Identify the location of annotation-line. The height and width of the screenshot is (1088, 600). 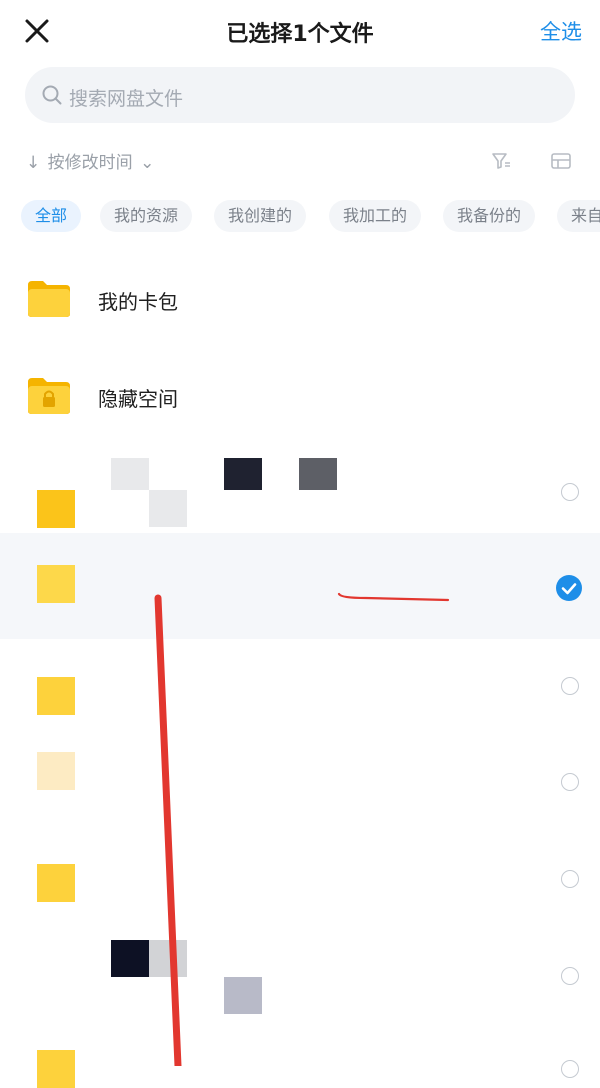
(393, 597).